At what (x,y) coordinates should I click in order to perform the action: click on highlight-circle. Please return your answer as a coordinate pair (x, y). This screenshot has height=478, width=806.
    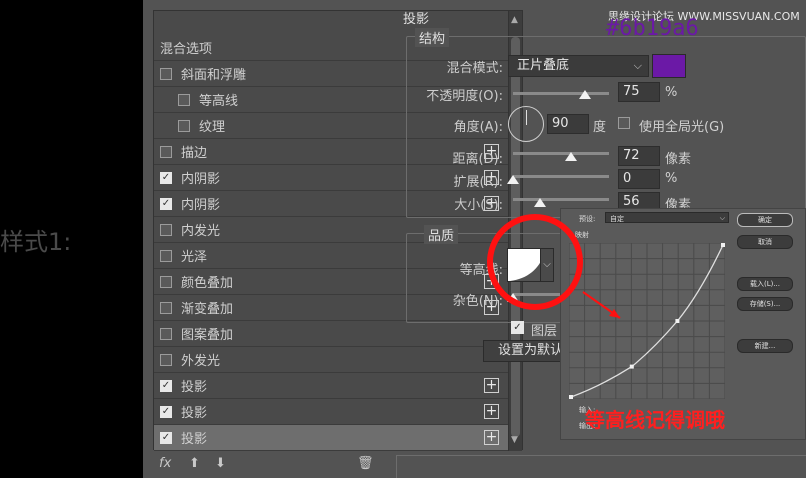
    Looking at the image, I should click on (535, 262).